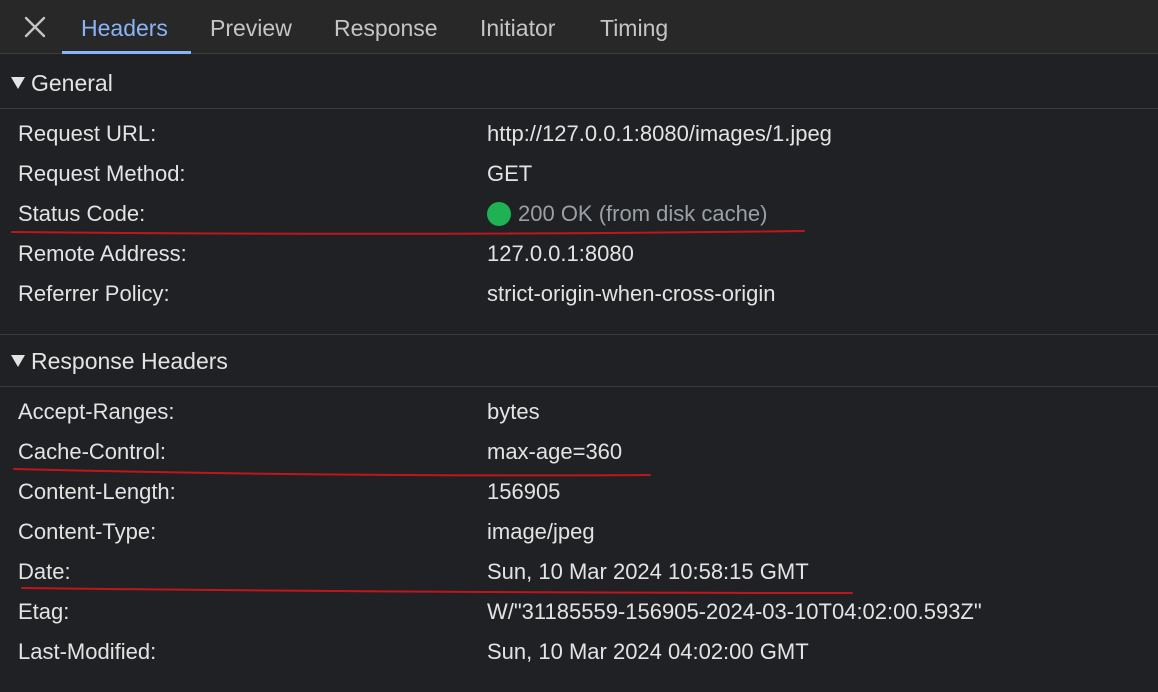 Image resolution: width=1158 pixels, height=692 pixels. I want to click on header-value: 200 OK (from disk cache), so click(642, 214).